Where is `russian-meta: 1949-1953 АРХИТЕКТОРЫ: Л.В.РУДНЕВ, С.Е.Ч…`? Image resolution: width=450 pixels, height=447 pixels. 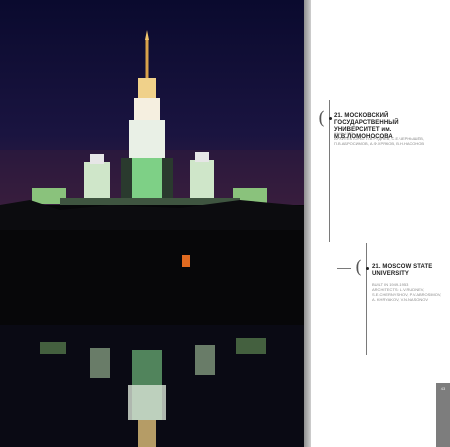 russian-meta: 1949-1953 АРХИТЕКТОРЫ: Л.В.РУДНЕВ, С.Е.Ч… is located at coordinates (390, 138).